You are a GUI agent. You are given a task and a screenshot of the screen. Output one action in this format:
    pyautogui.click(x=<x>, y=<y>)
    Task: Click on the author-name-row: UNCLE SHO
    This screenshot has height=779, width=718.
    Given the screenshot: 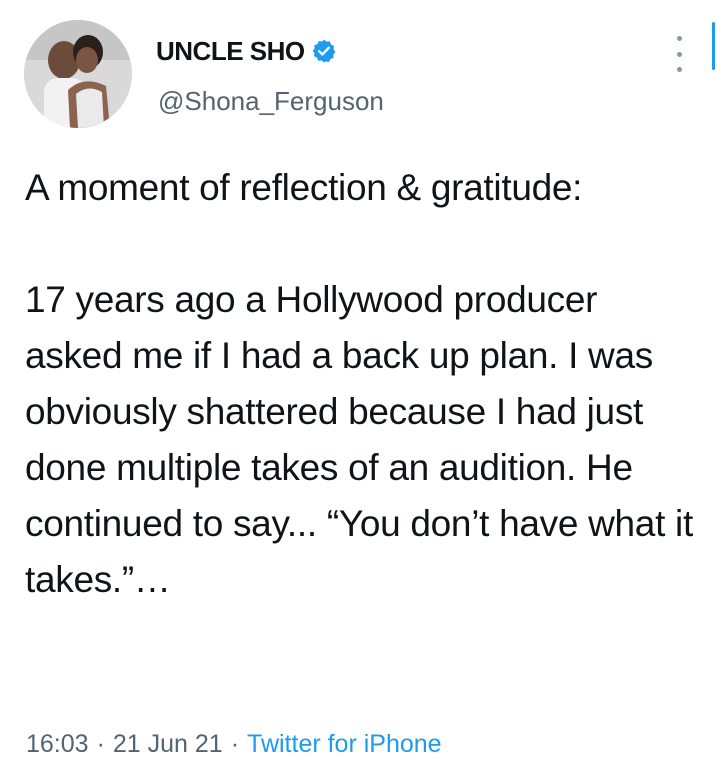 What is the action you would take?
    pyautogui.click(x=246, y=51)
    